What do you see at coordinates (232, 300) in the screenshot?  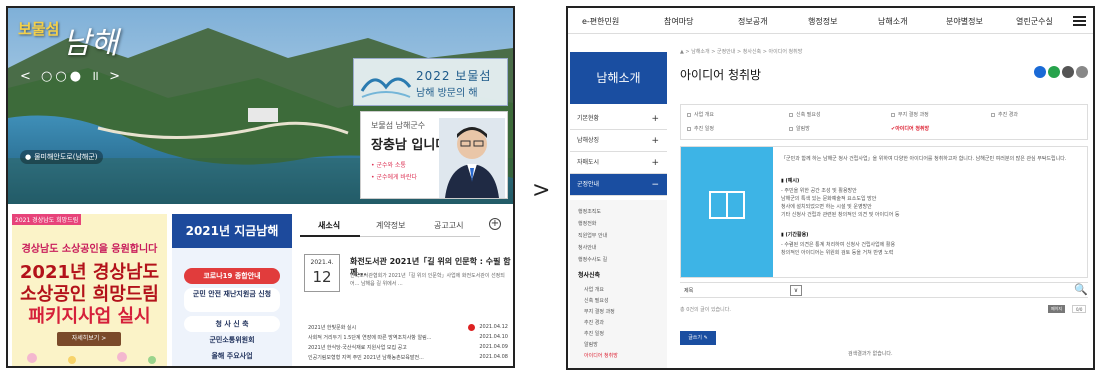 I see `now-button-relief: 군민 안전 재난지원금 신청` at bounding box center [232, 300].